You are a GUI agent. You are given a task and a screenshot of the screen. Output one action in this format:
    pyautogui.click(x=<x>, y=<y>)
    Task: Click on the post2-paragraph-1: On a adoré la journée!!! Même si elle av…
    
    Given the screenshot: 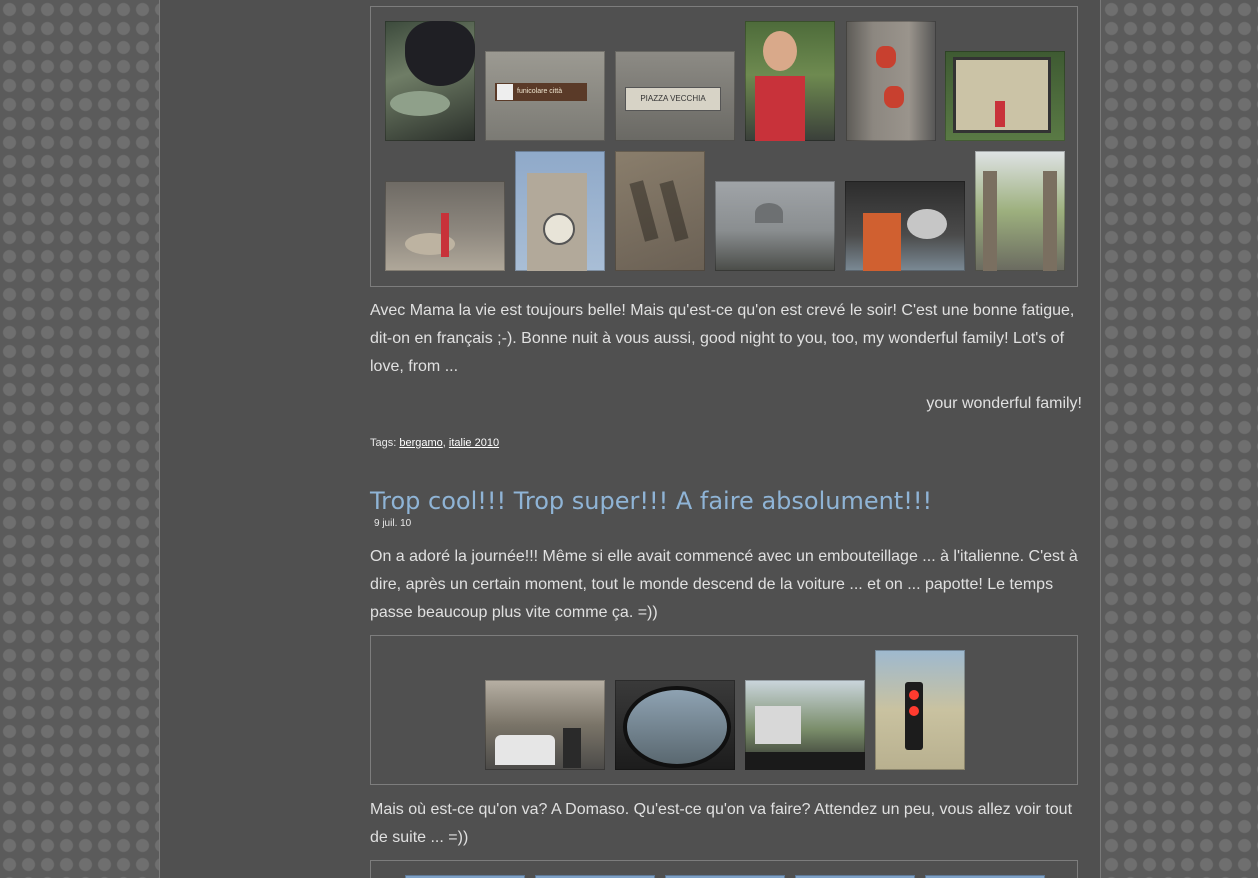 What is the action you would take?
    pyautogui.click(x=724, y=584)
    